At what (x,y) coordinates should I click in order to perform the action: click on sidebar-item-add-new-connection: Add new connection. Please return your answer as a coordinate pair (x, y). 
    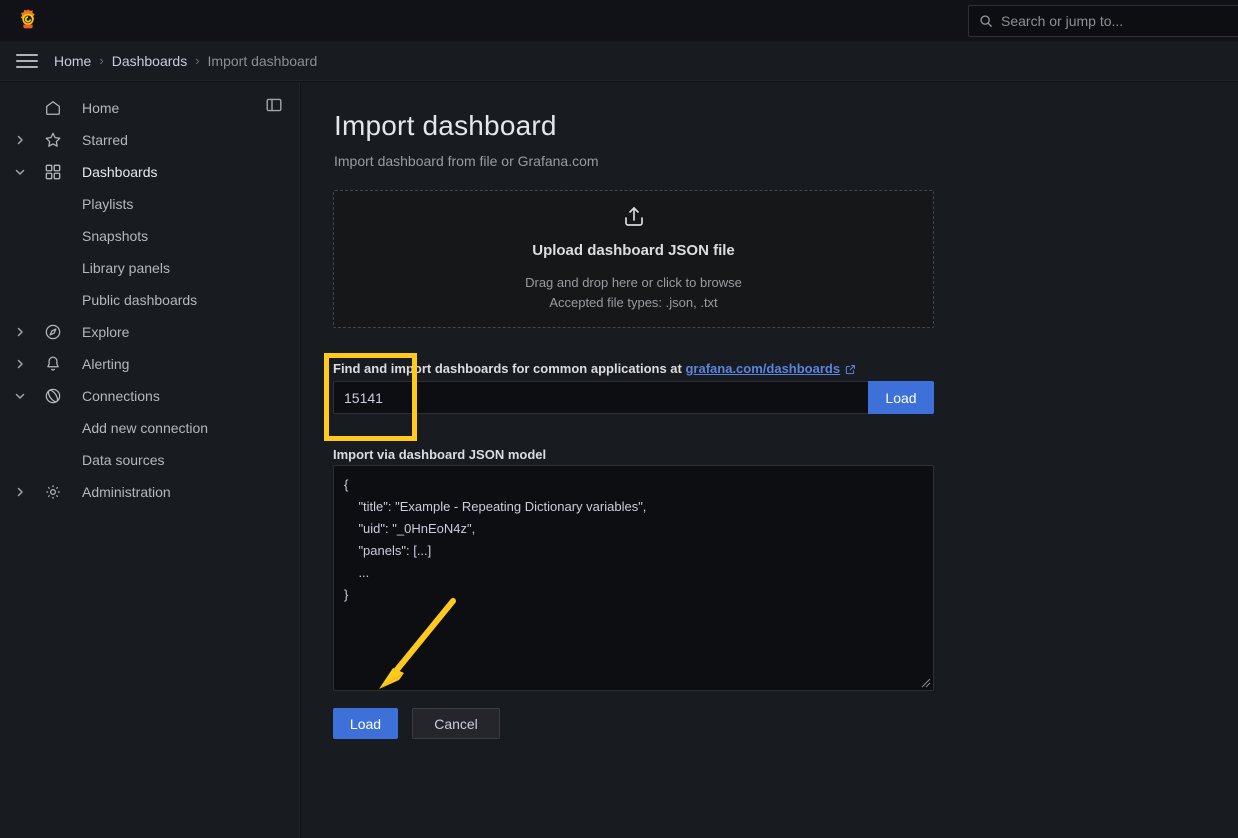
    Looking at the image, I should click on (149, 428).